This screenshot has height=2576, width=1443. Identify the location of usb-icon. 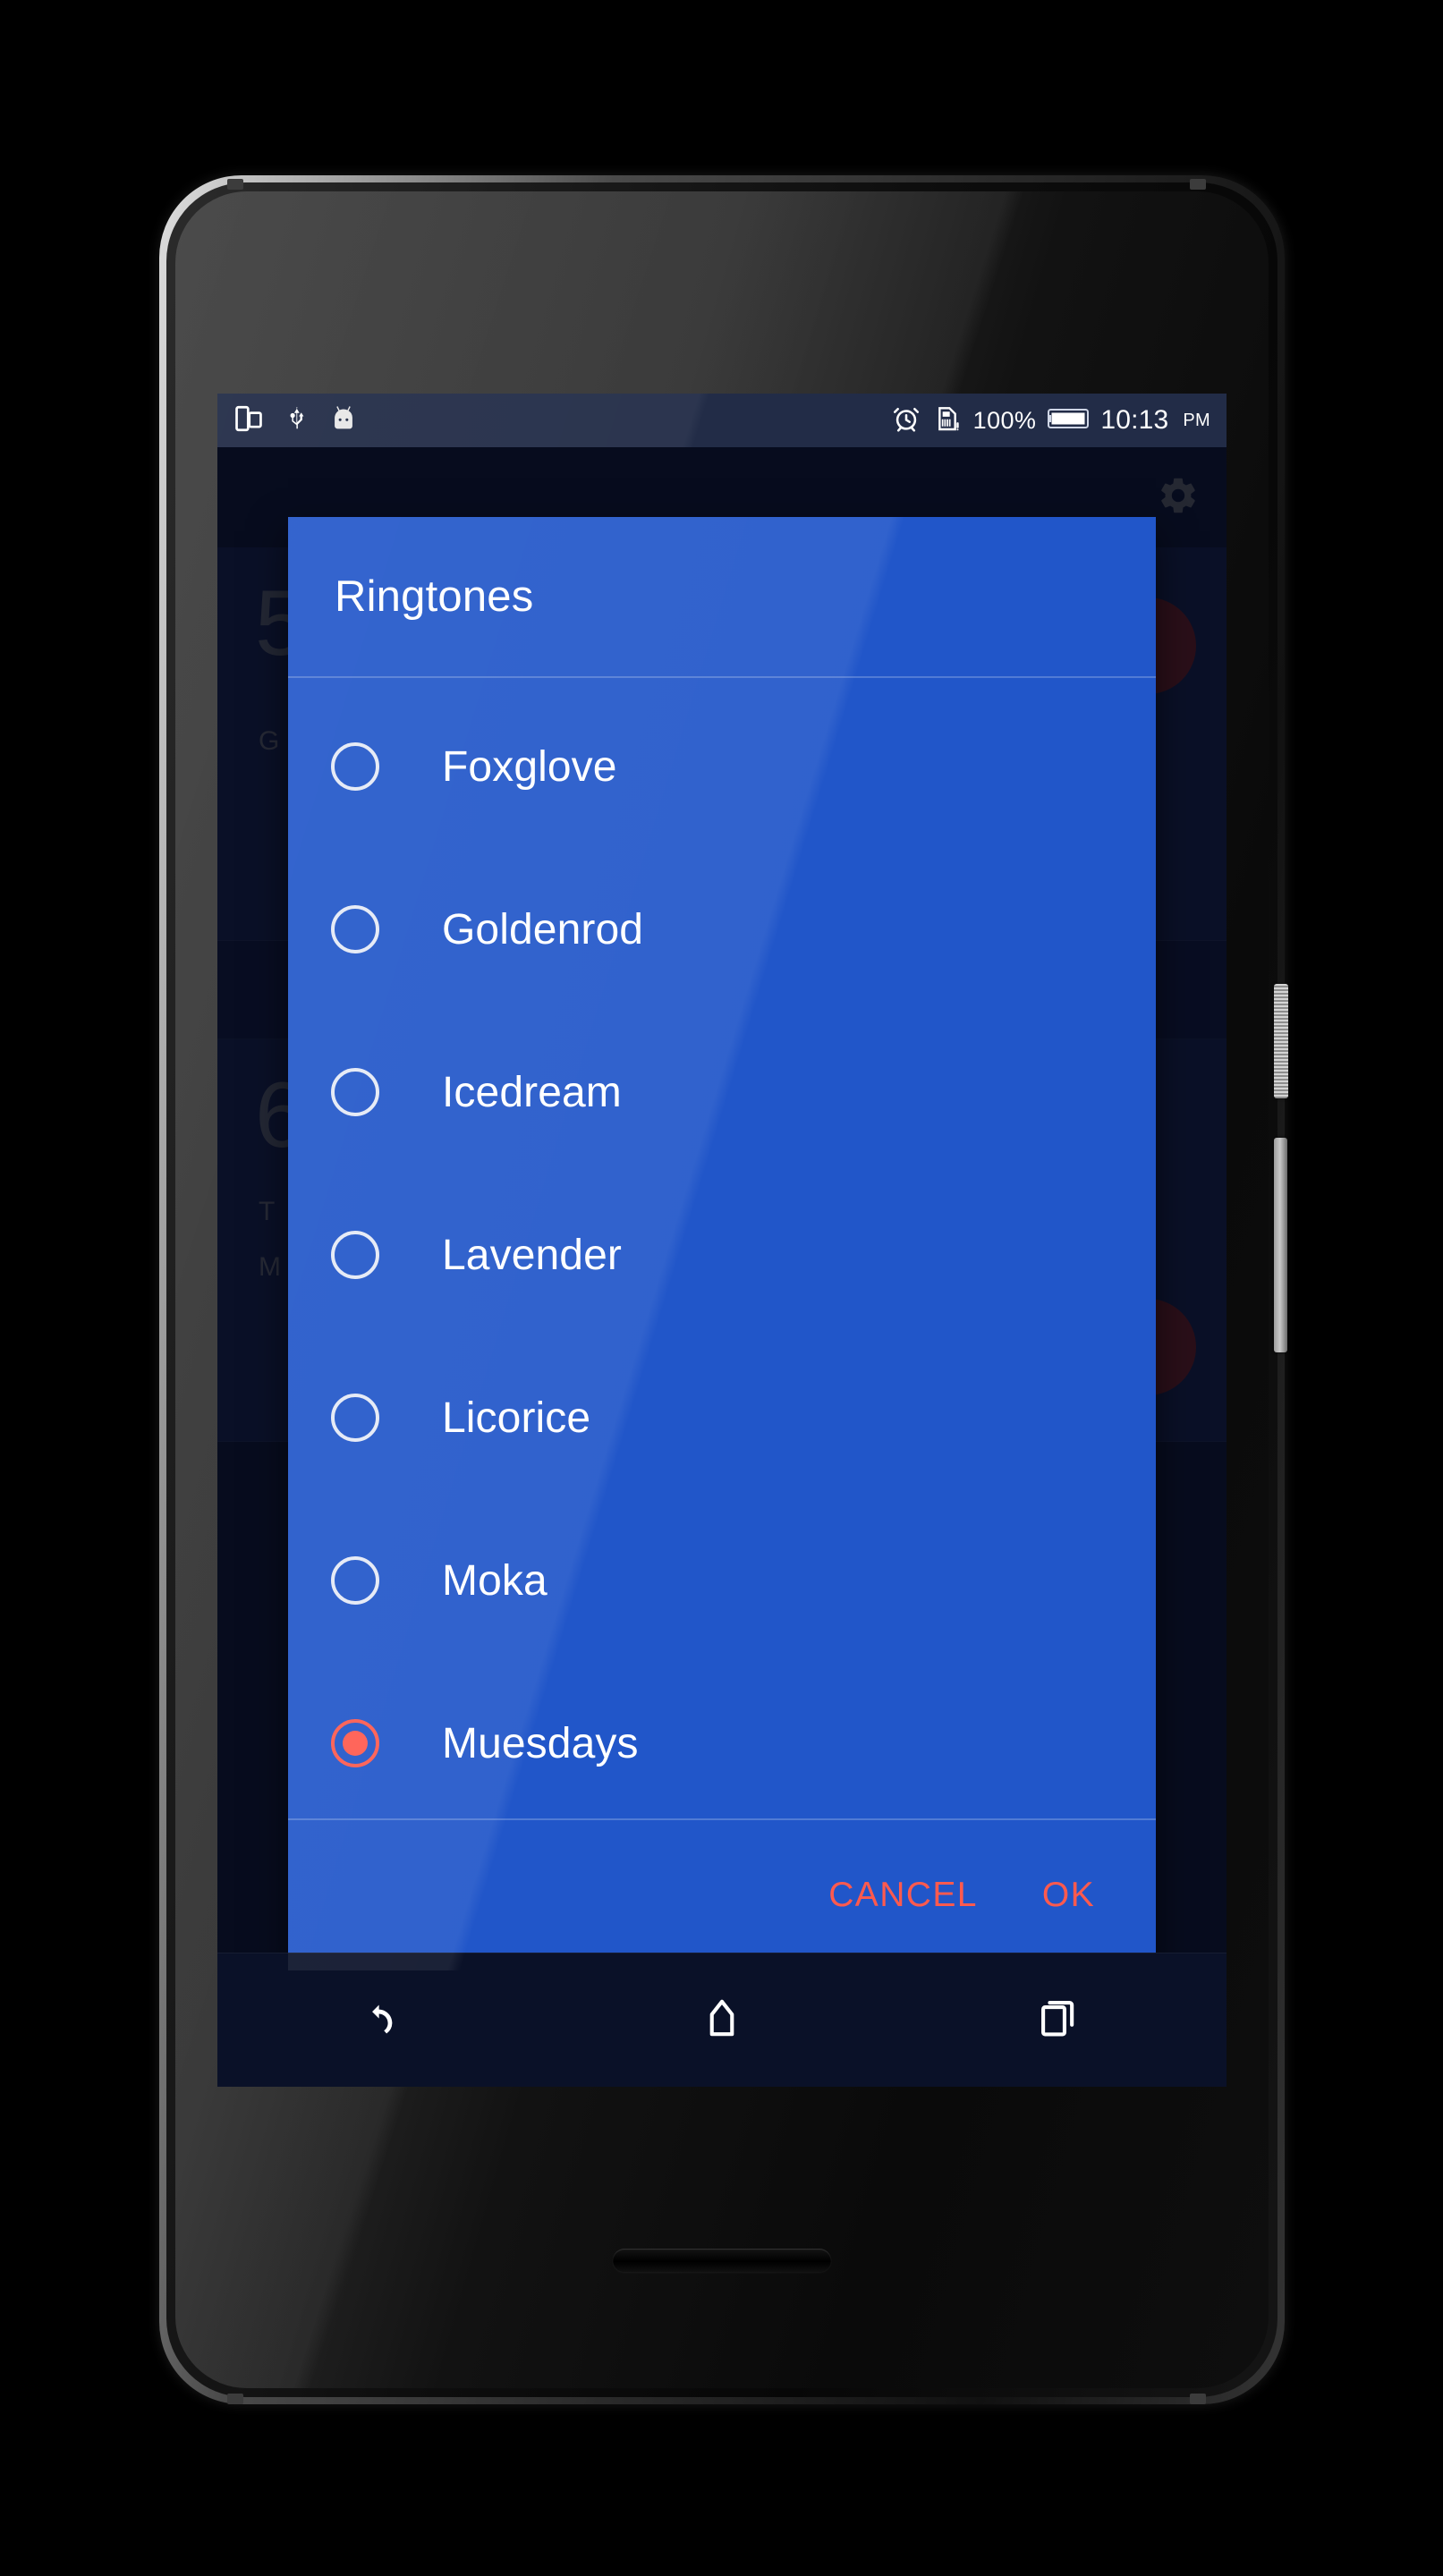
(296, 420).